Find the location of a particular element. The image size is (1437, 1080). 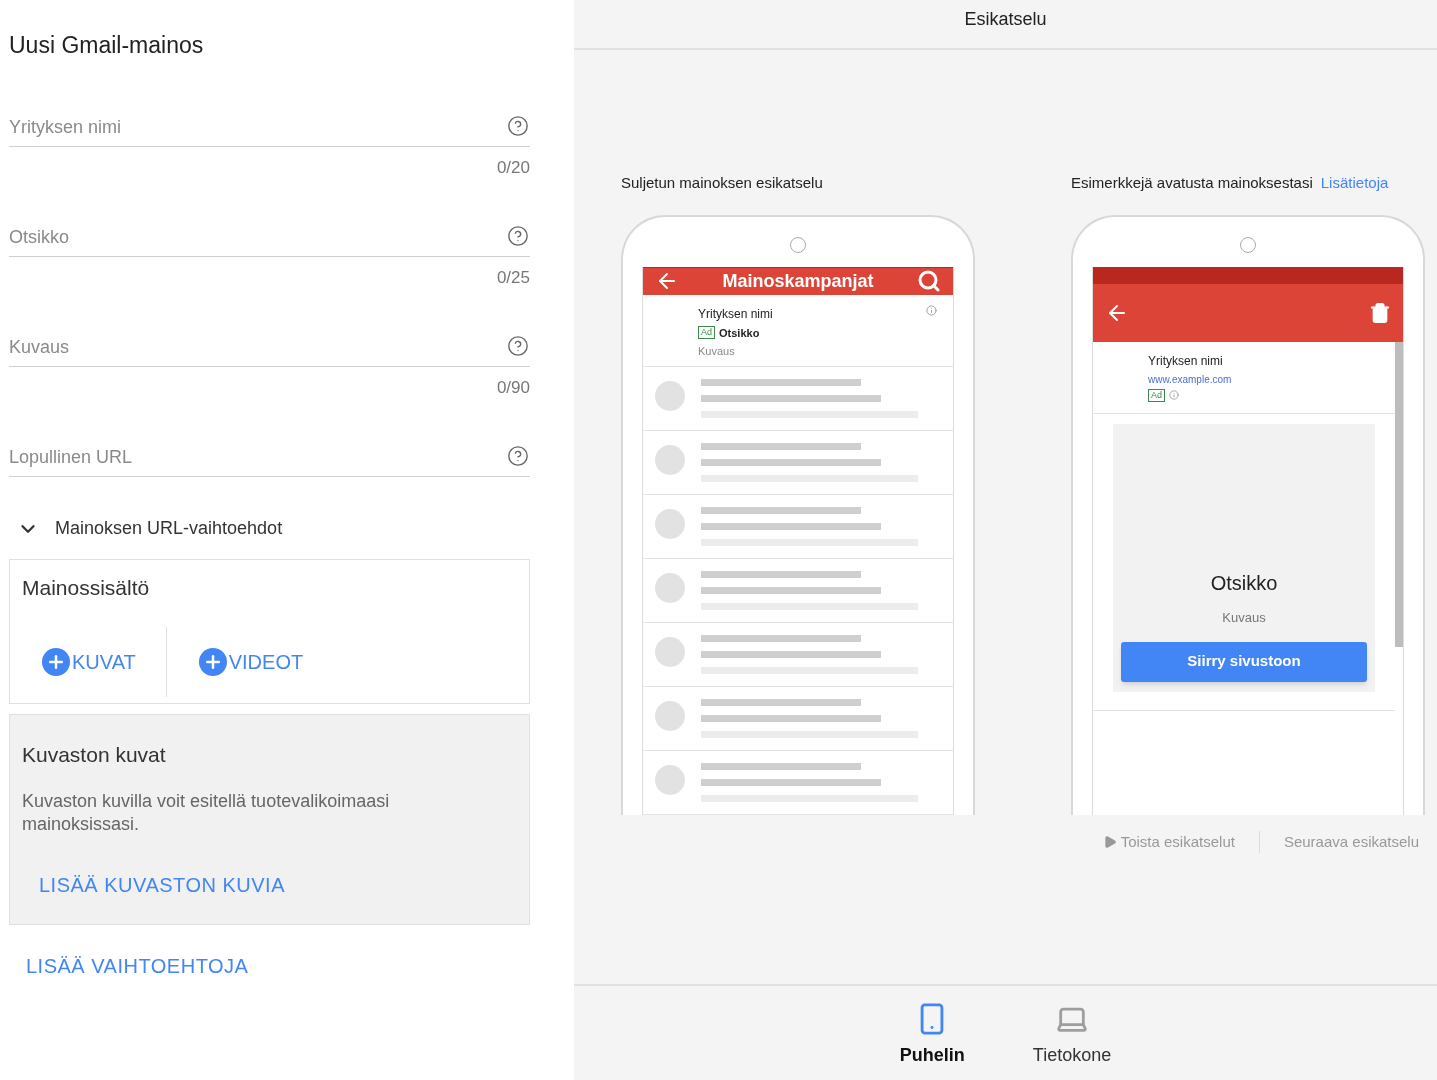

preview-caption: Esimerkkejä avatusta mainoksestasi is located at coordinates (1192, 183).